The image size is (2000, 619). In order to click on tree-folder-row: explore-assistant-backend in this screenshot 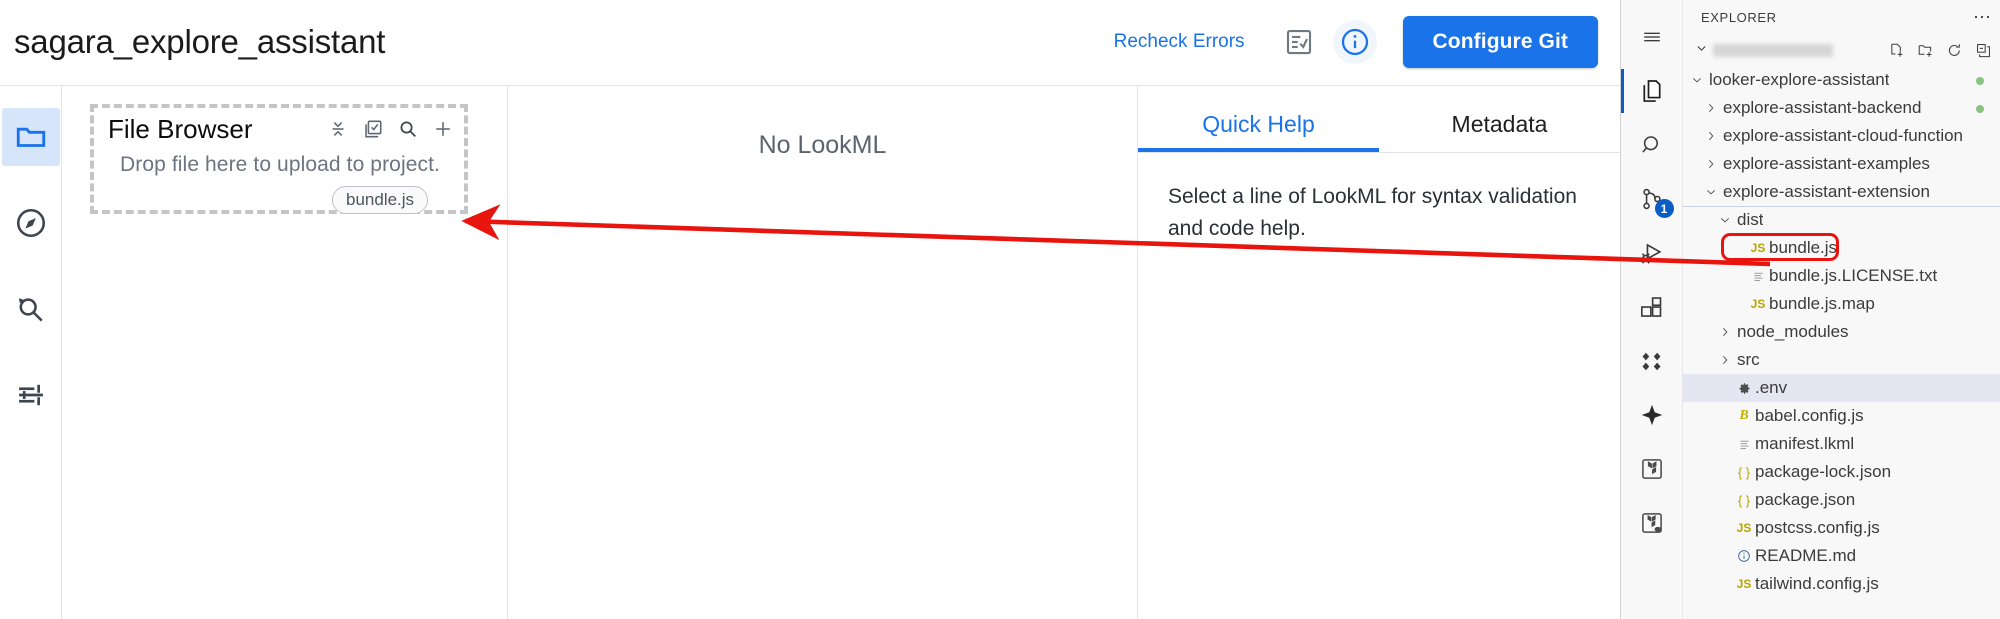, I will do `click(1841, 108)`.